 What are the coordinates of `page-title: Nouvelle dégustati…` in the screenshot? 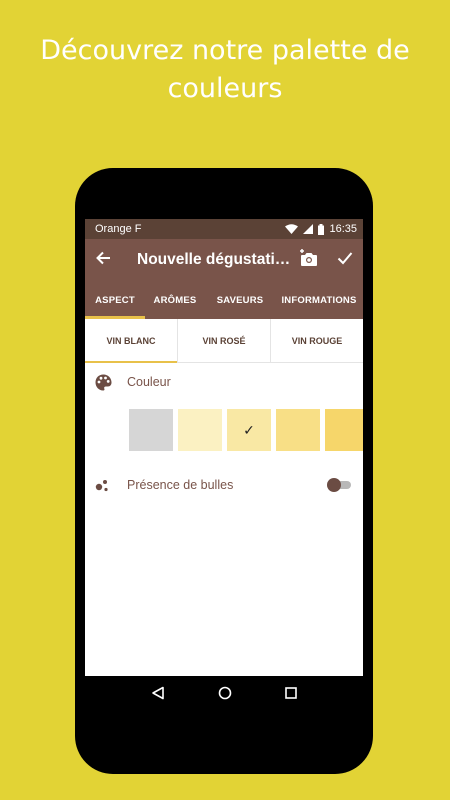 It's located at (214, 259).